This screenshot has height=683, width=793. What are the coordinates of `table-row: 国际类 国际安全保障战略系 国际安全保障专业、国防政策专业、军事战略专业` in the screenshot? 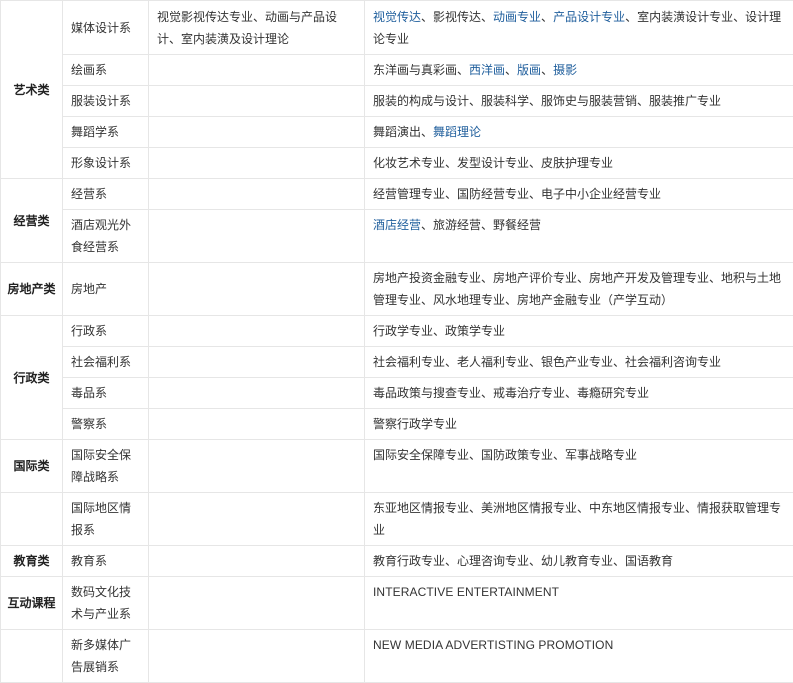 It's located at (397, 466).